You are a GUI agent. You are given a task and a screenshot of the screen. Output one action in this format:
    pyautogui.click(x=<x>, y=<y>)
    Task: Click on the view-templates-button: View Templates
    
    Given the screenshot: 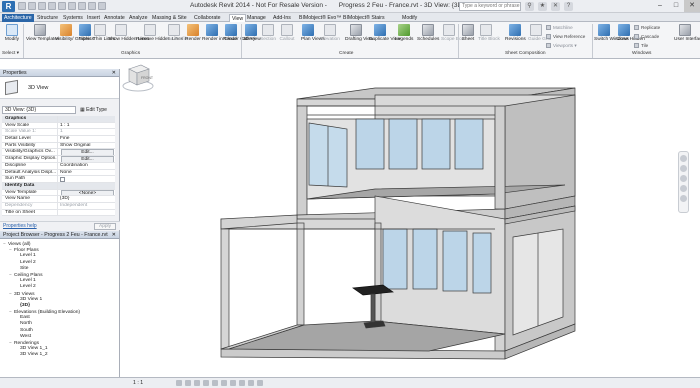 What is the action you would take?
    pyautogui.click(x=42, y=33)
    